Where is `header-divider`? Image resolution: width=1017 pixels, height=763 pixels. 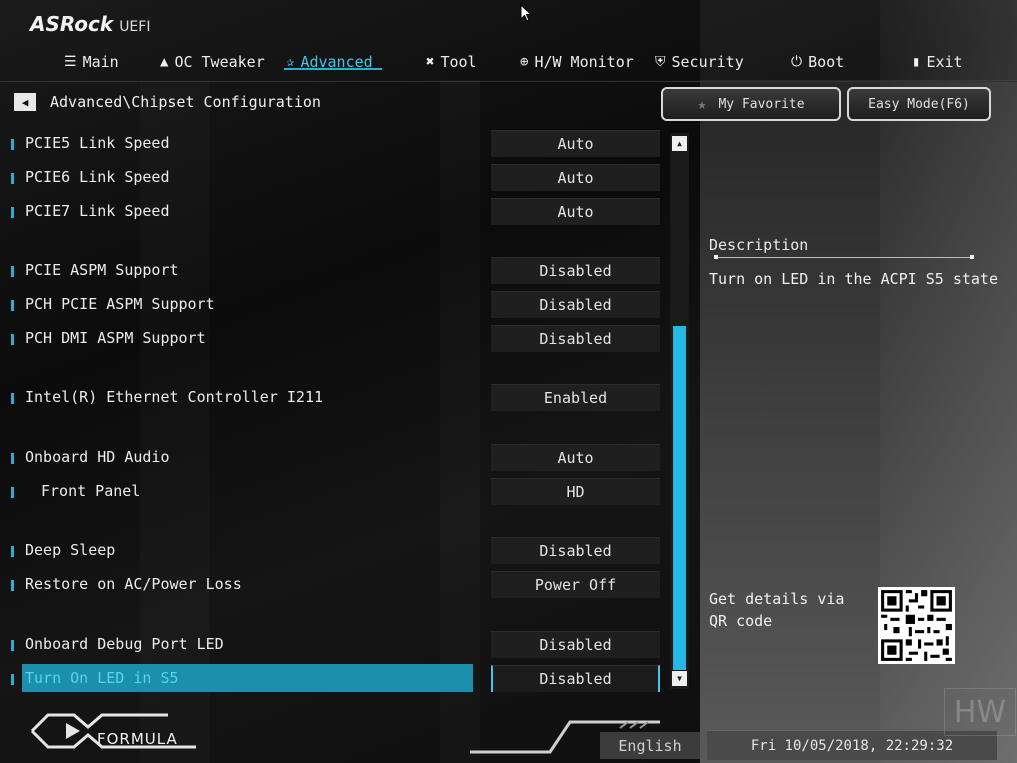
header-divider is located at coordinates (508, 81).